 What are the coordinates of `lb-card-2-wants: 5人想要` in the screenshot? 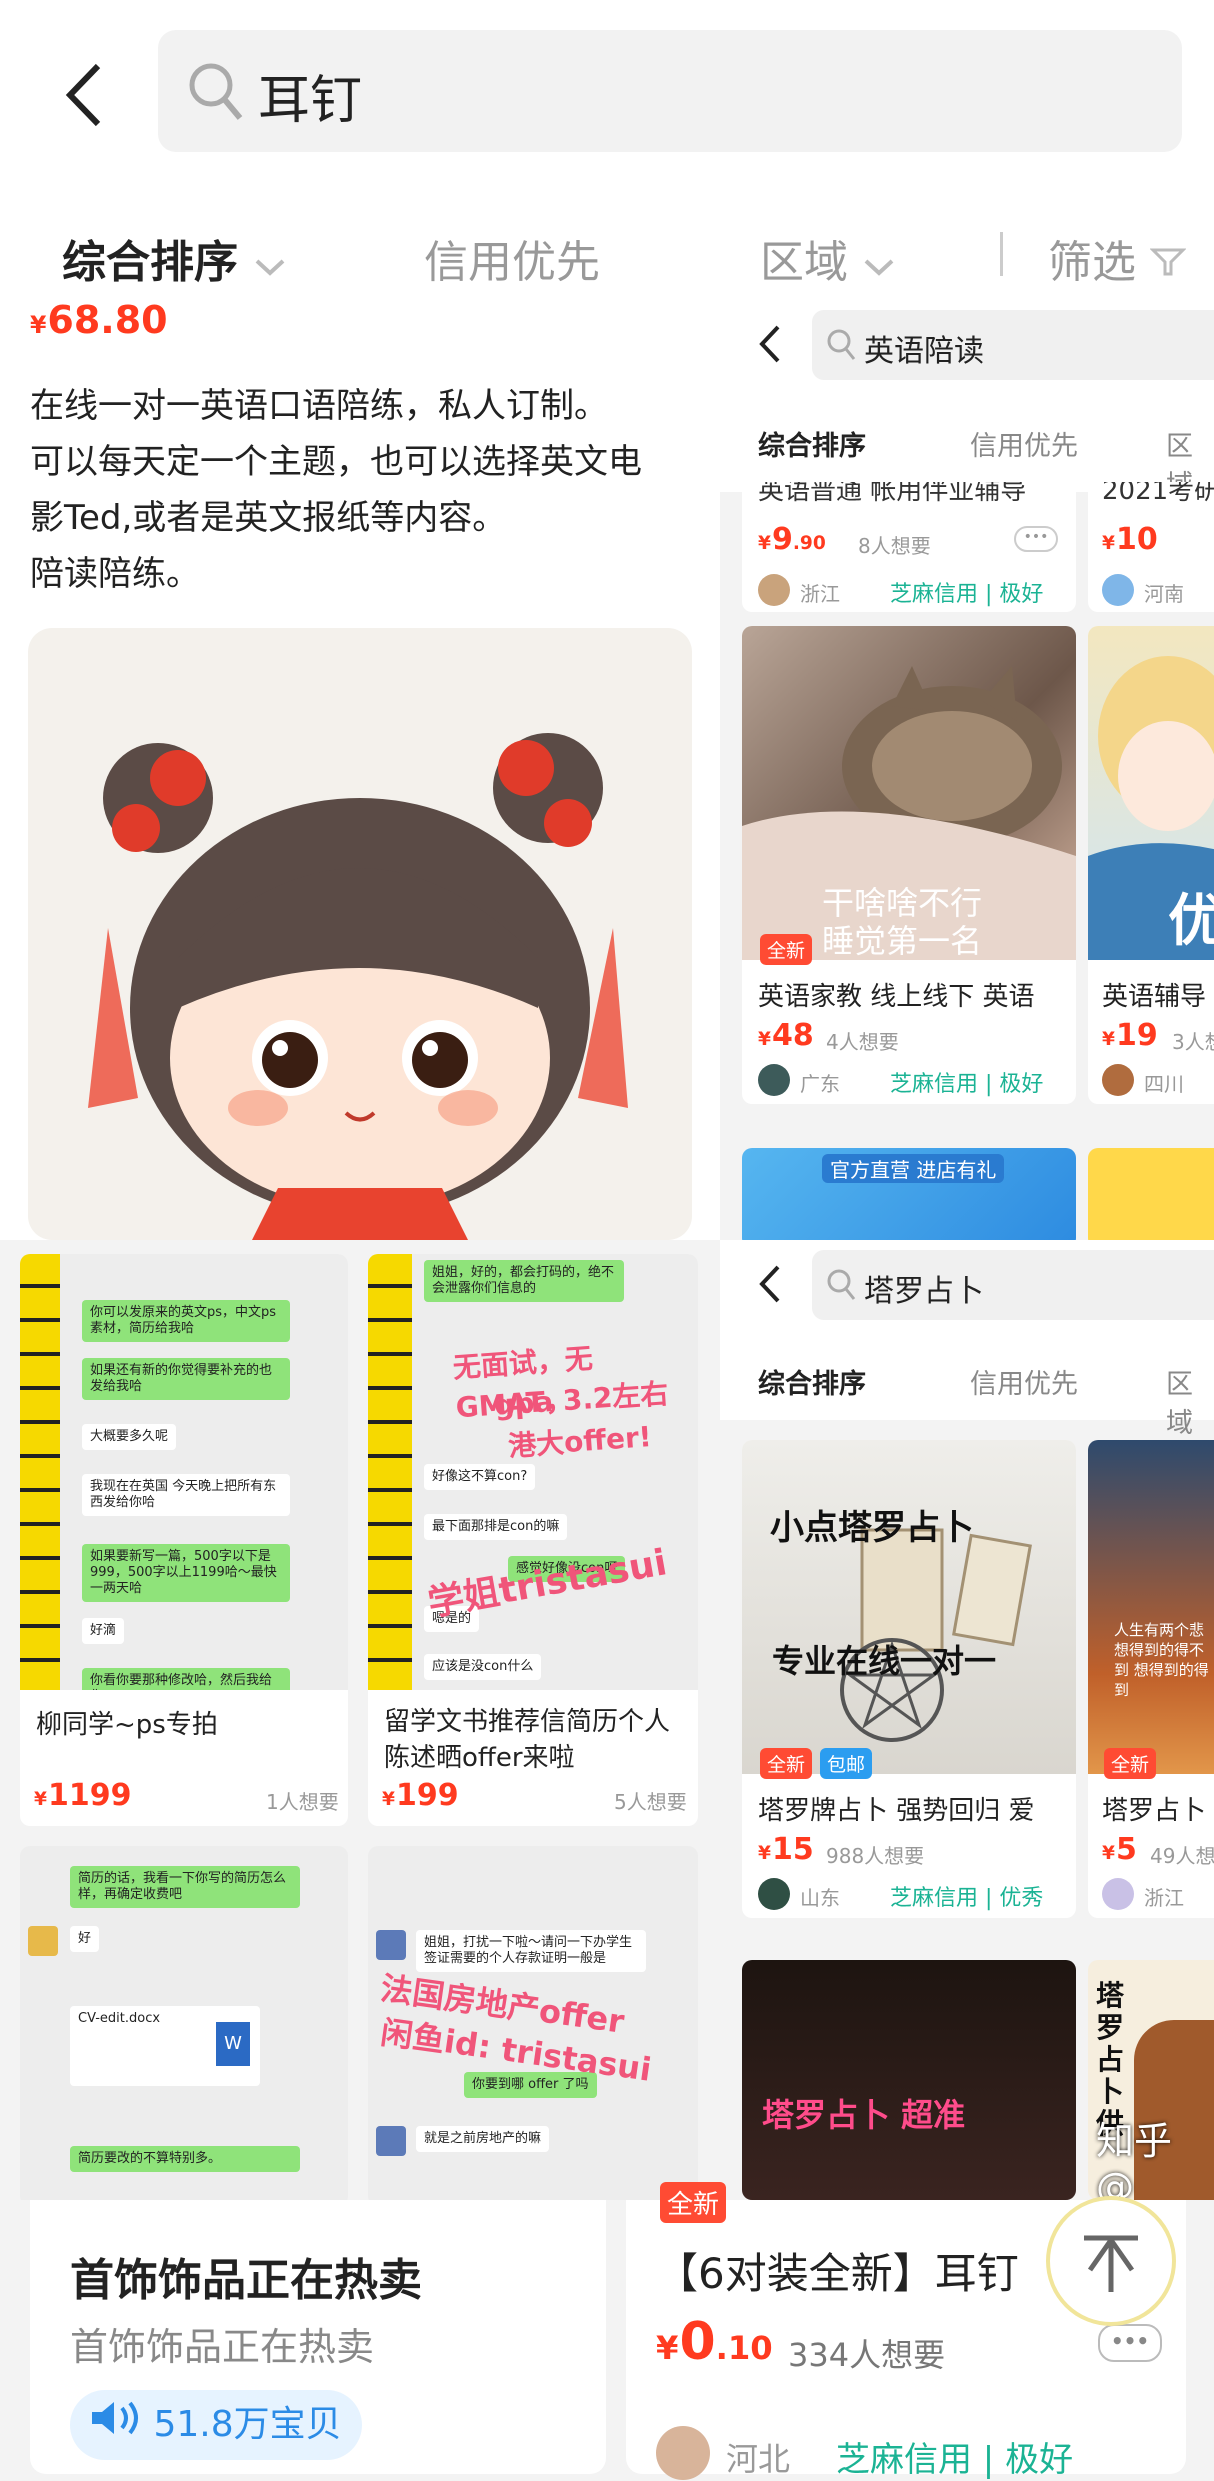 It's located at (650, 1802).